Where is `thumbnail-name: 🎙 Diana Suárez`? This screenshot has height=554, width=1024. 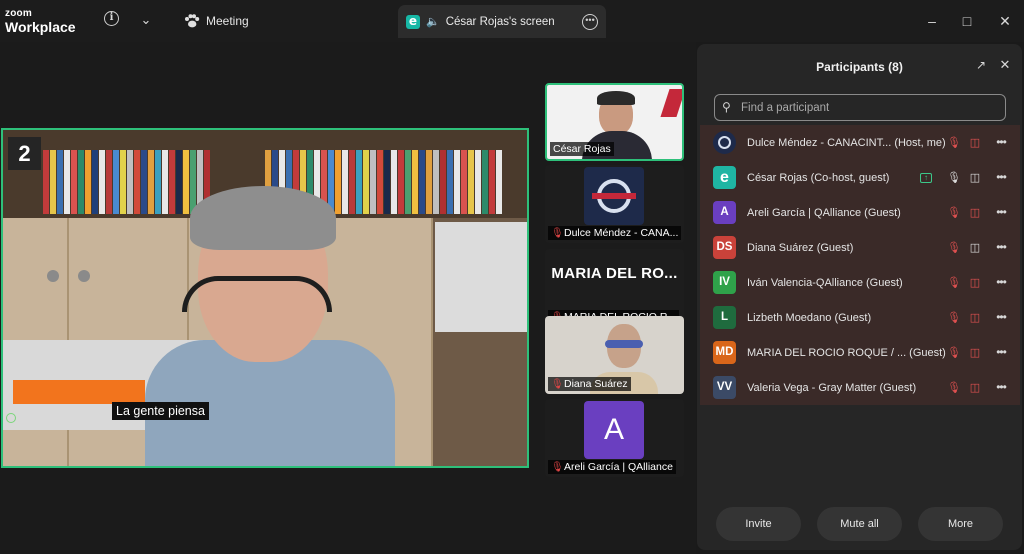
thumbnail-name: 🎙 Diana Suárez is located at coordinates (589, 384).